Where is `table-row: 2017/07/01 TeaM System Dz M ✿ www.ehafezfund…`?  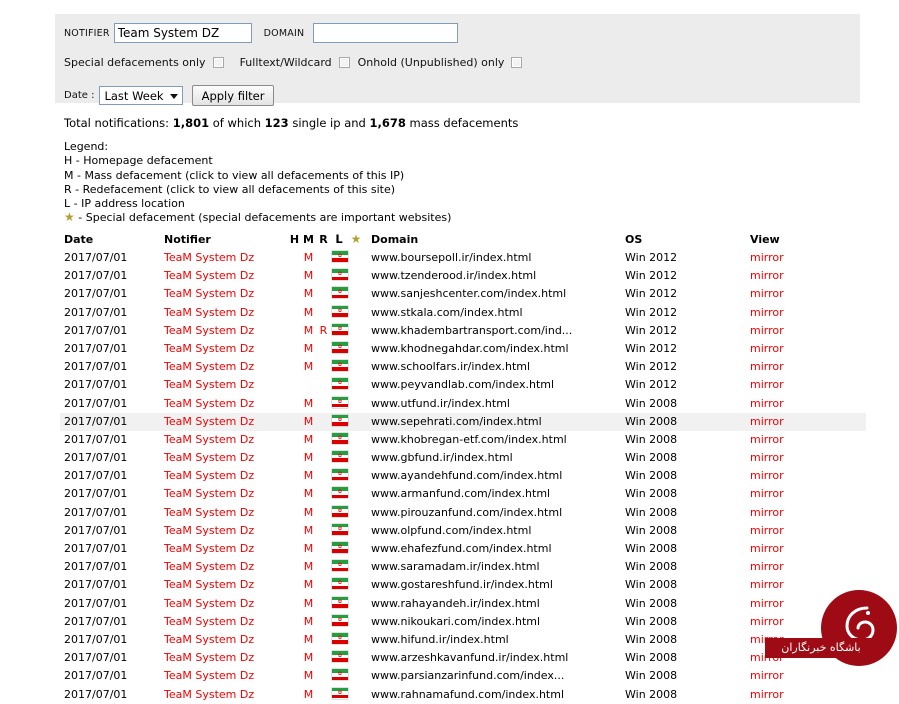
table-row: 2017/07/01 TeaM System Dz M ✿ www.ehafezfund… is located at coordinates (462, 549).